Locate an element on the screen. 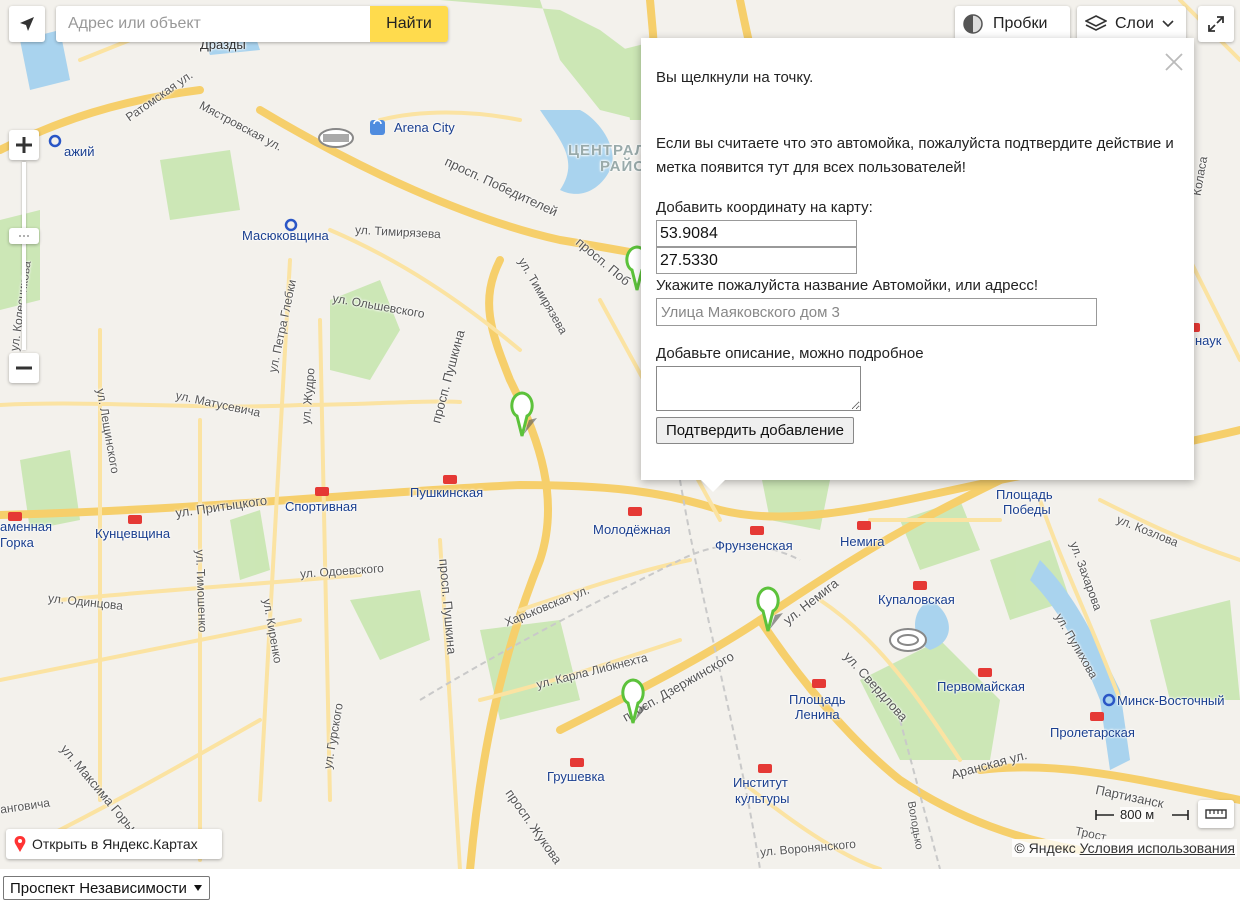 Image resolution: width=1240 pixels, height=904 pixels. fullscreen-button is located at coordinates (1216, 24).